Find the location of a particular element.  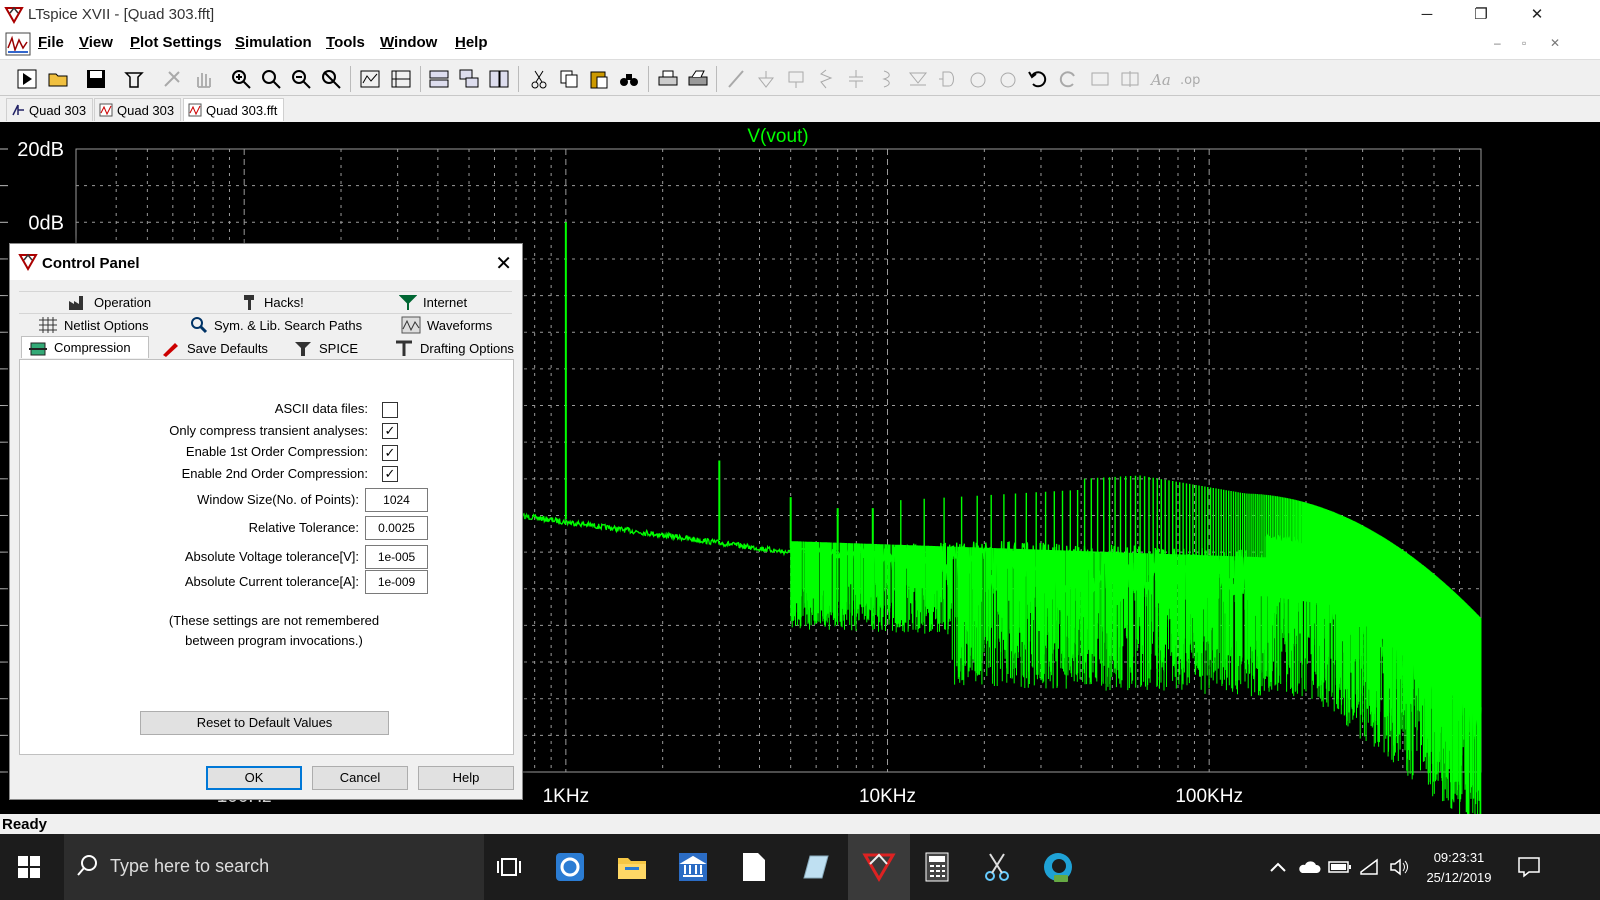

battery-icon is located at coordinates (1340, 867).